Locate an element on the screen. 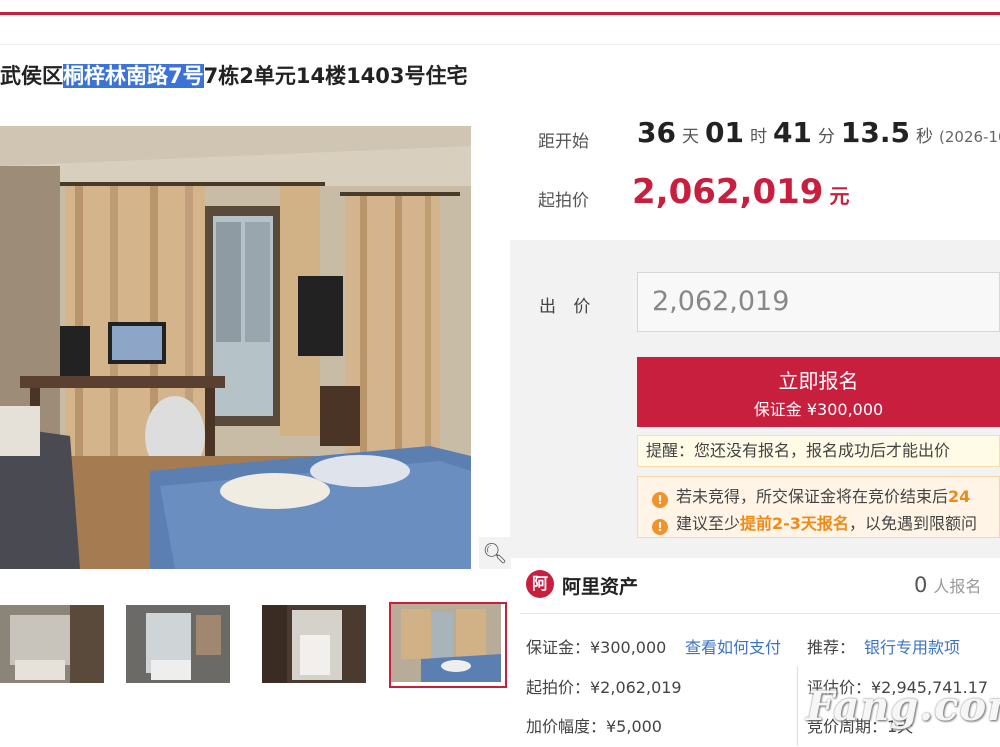 The image size is (1000, 747). start-price-label: 起拍价 is located at coordinates (563, 201).